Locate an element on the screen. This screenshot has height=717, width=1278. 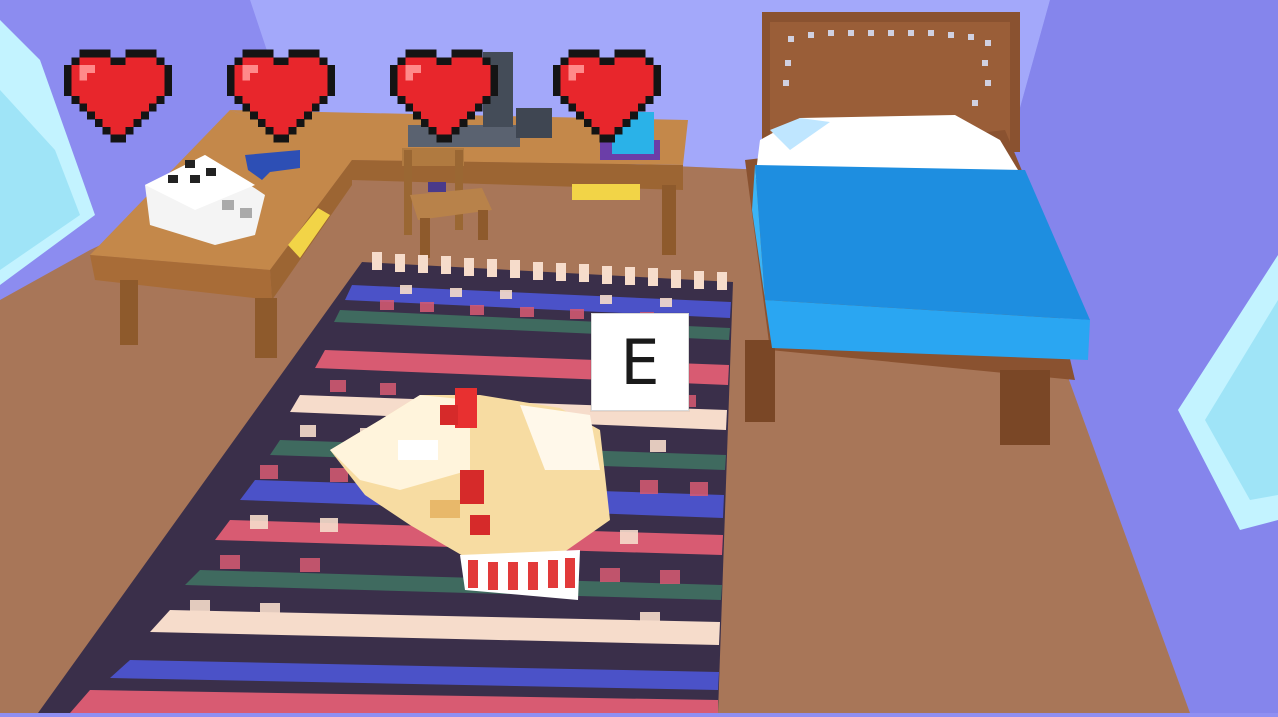
desk-leg is located at coordinates (669, 220).